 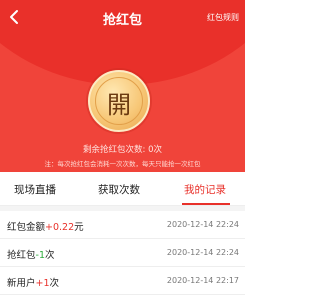 I want to click on record-row: 红包金额+0.22元 2020-12-14 22:24, so click(x=122, y=225).